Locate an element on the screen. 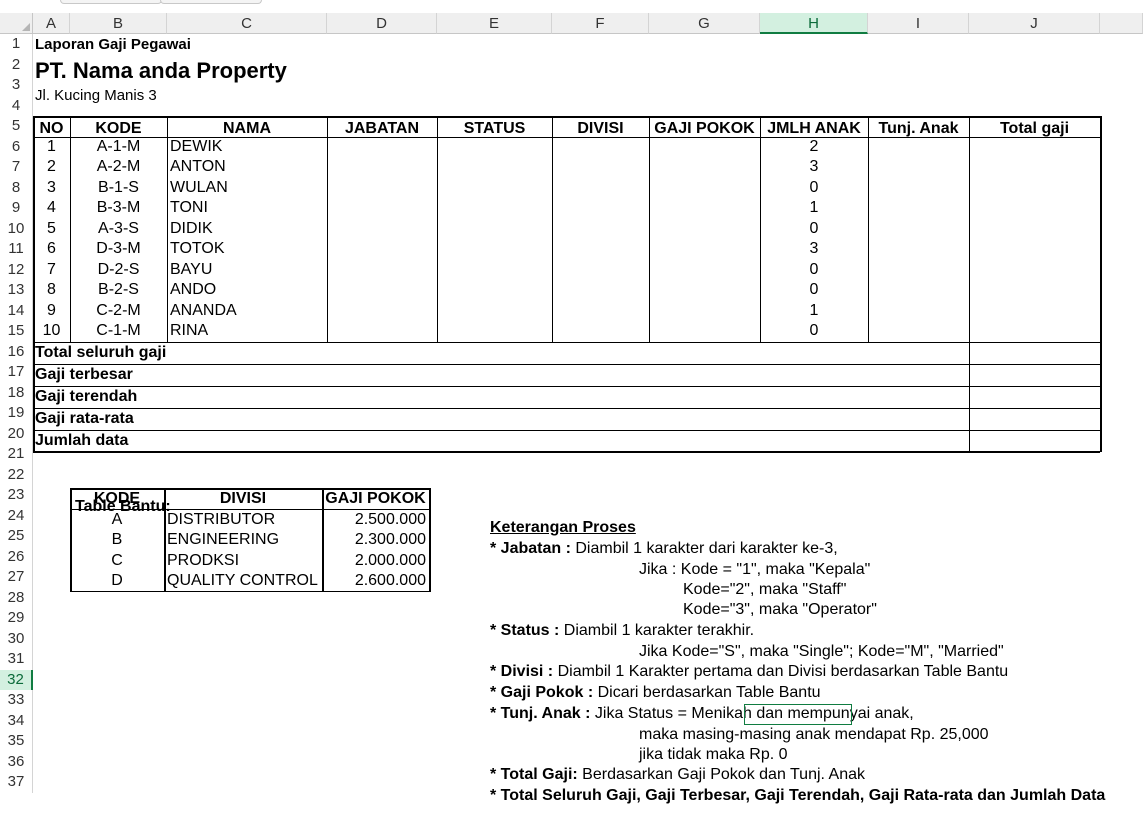 The width and height of the screenshot is (1143, 817). active-cell-cursor is located at coordinates (798, 714).